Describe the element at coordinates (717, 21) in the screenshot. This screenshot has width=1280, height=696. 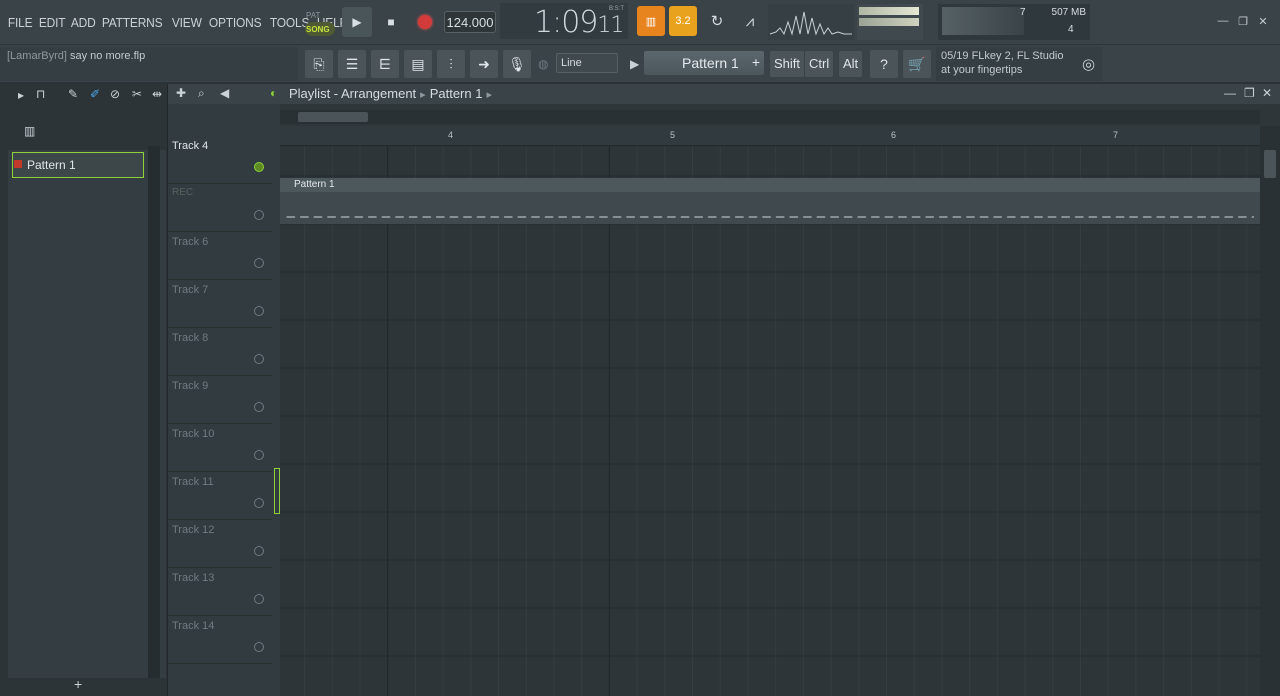
I see `loop-record-button: ↻` at that location.